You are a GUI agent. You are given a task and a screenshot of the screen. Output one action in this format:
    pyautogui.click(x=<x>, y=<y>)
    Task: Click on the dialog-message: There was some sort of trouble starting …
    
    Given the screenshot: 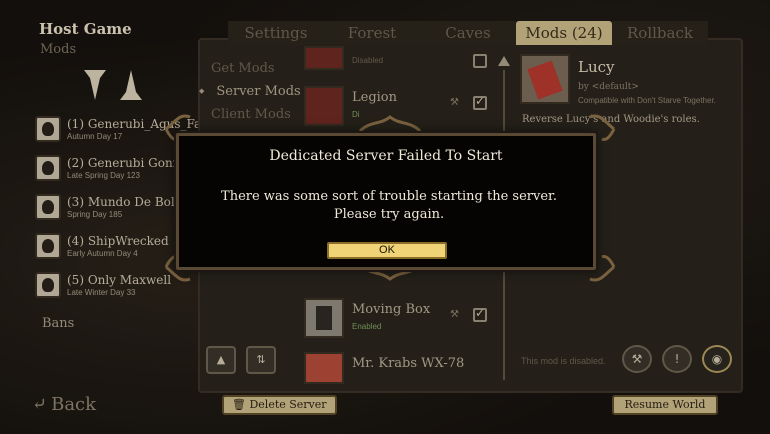 What is the action you would take?
    pyautogui.click(x=389, y=205)
    